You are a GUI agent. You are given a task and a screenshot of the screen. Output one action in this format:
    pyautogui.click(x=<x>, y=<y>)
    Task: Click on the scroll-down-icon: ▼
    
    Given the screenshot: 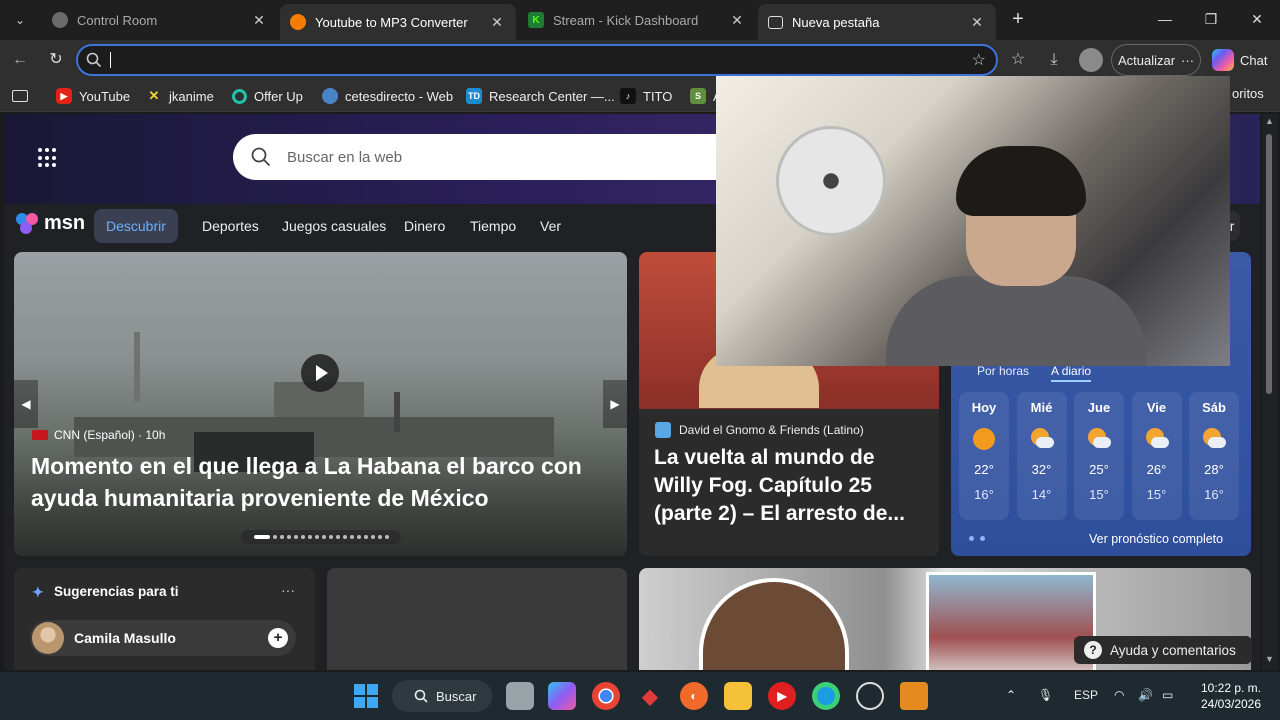 What is the action you would take?
    pyautogui.click(x=1269, y=659)
    